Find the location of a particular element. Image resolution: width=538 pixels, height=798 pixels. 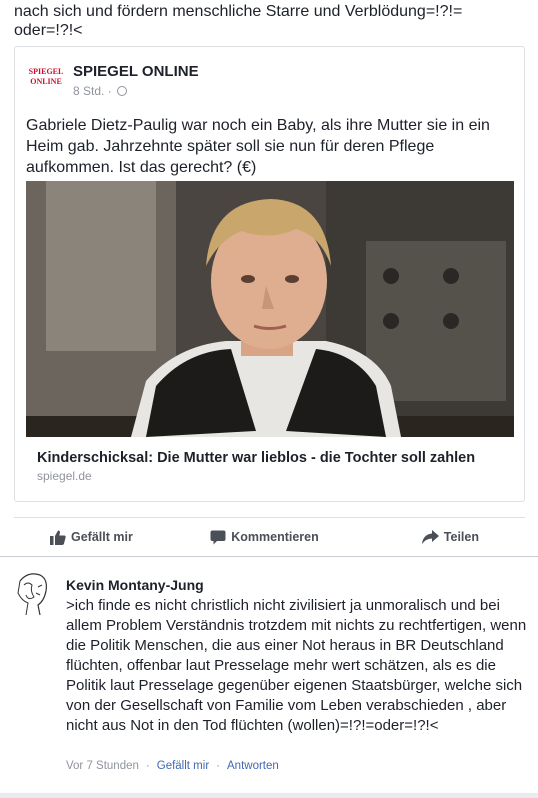

bottom-strip is located at coordinates (269, 795).